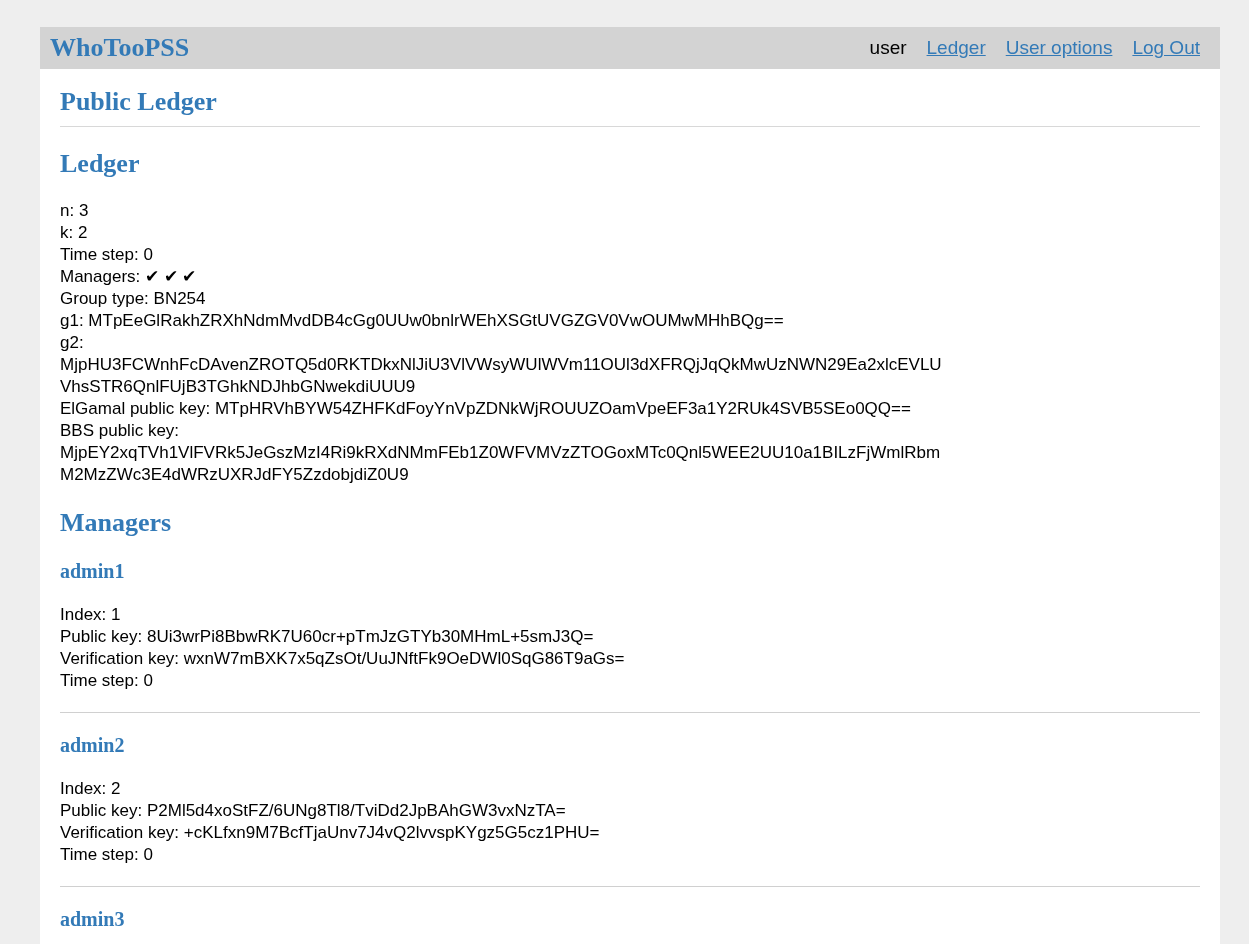 This screenshot has width=1249, height=944. Describe the element at coordinates (120, 48) in the screenshot. I see `brand-title: WhoTooPSS` at that location.